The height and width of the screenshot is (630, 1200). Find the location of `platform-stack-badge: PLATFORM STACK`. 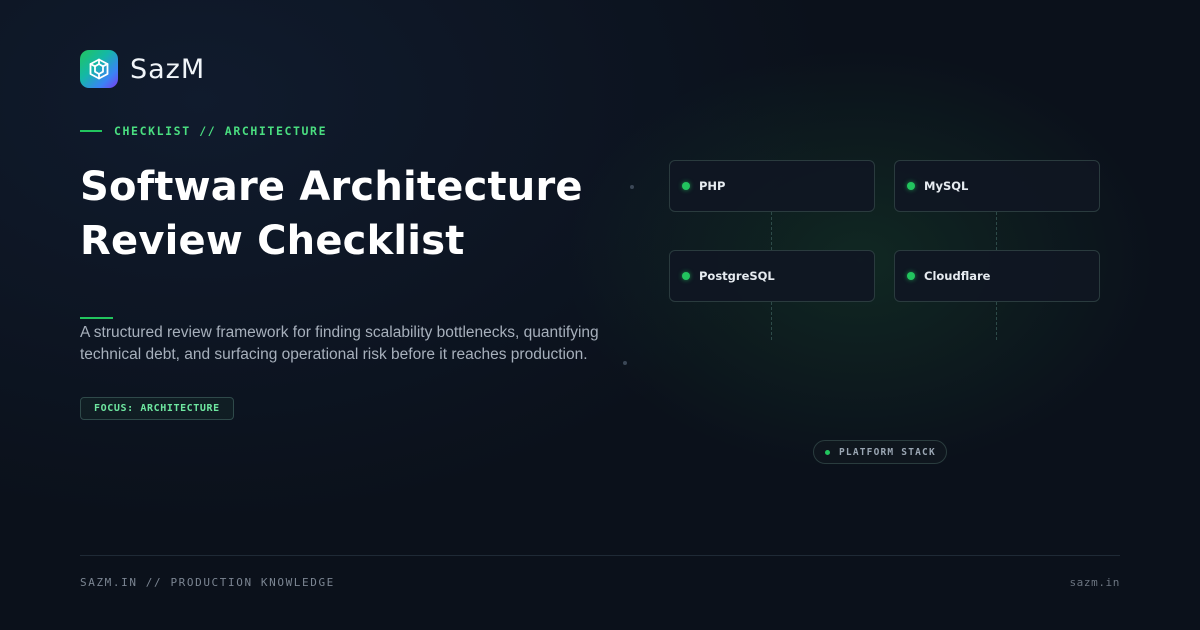

platform-stack-badge: PLATFORM STACK is located at coordinates (880, 452).